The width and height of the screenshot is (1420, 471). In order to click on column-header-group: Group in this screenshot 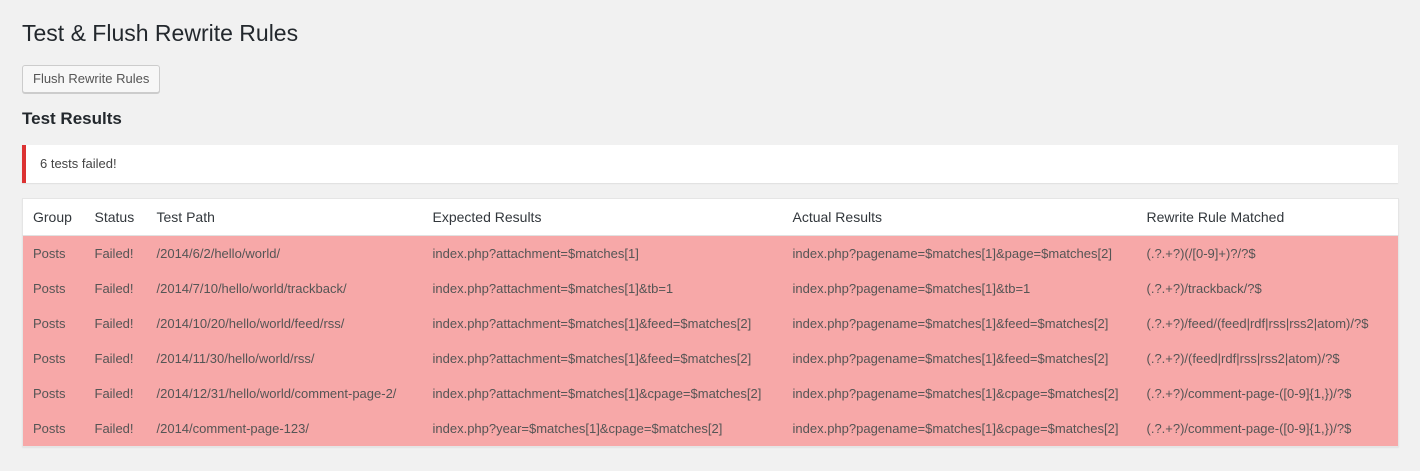, I will do `click(53, 217)`.